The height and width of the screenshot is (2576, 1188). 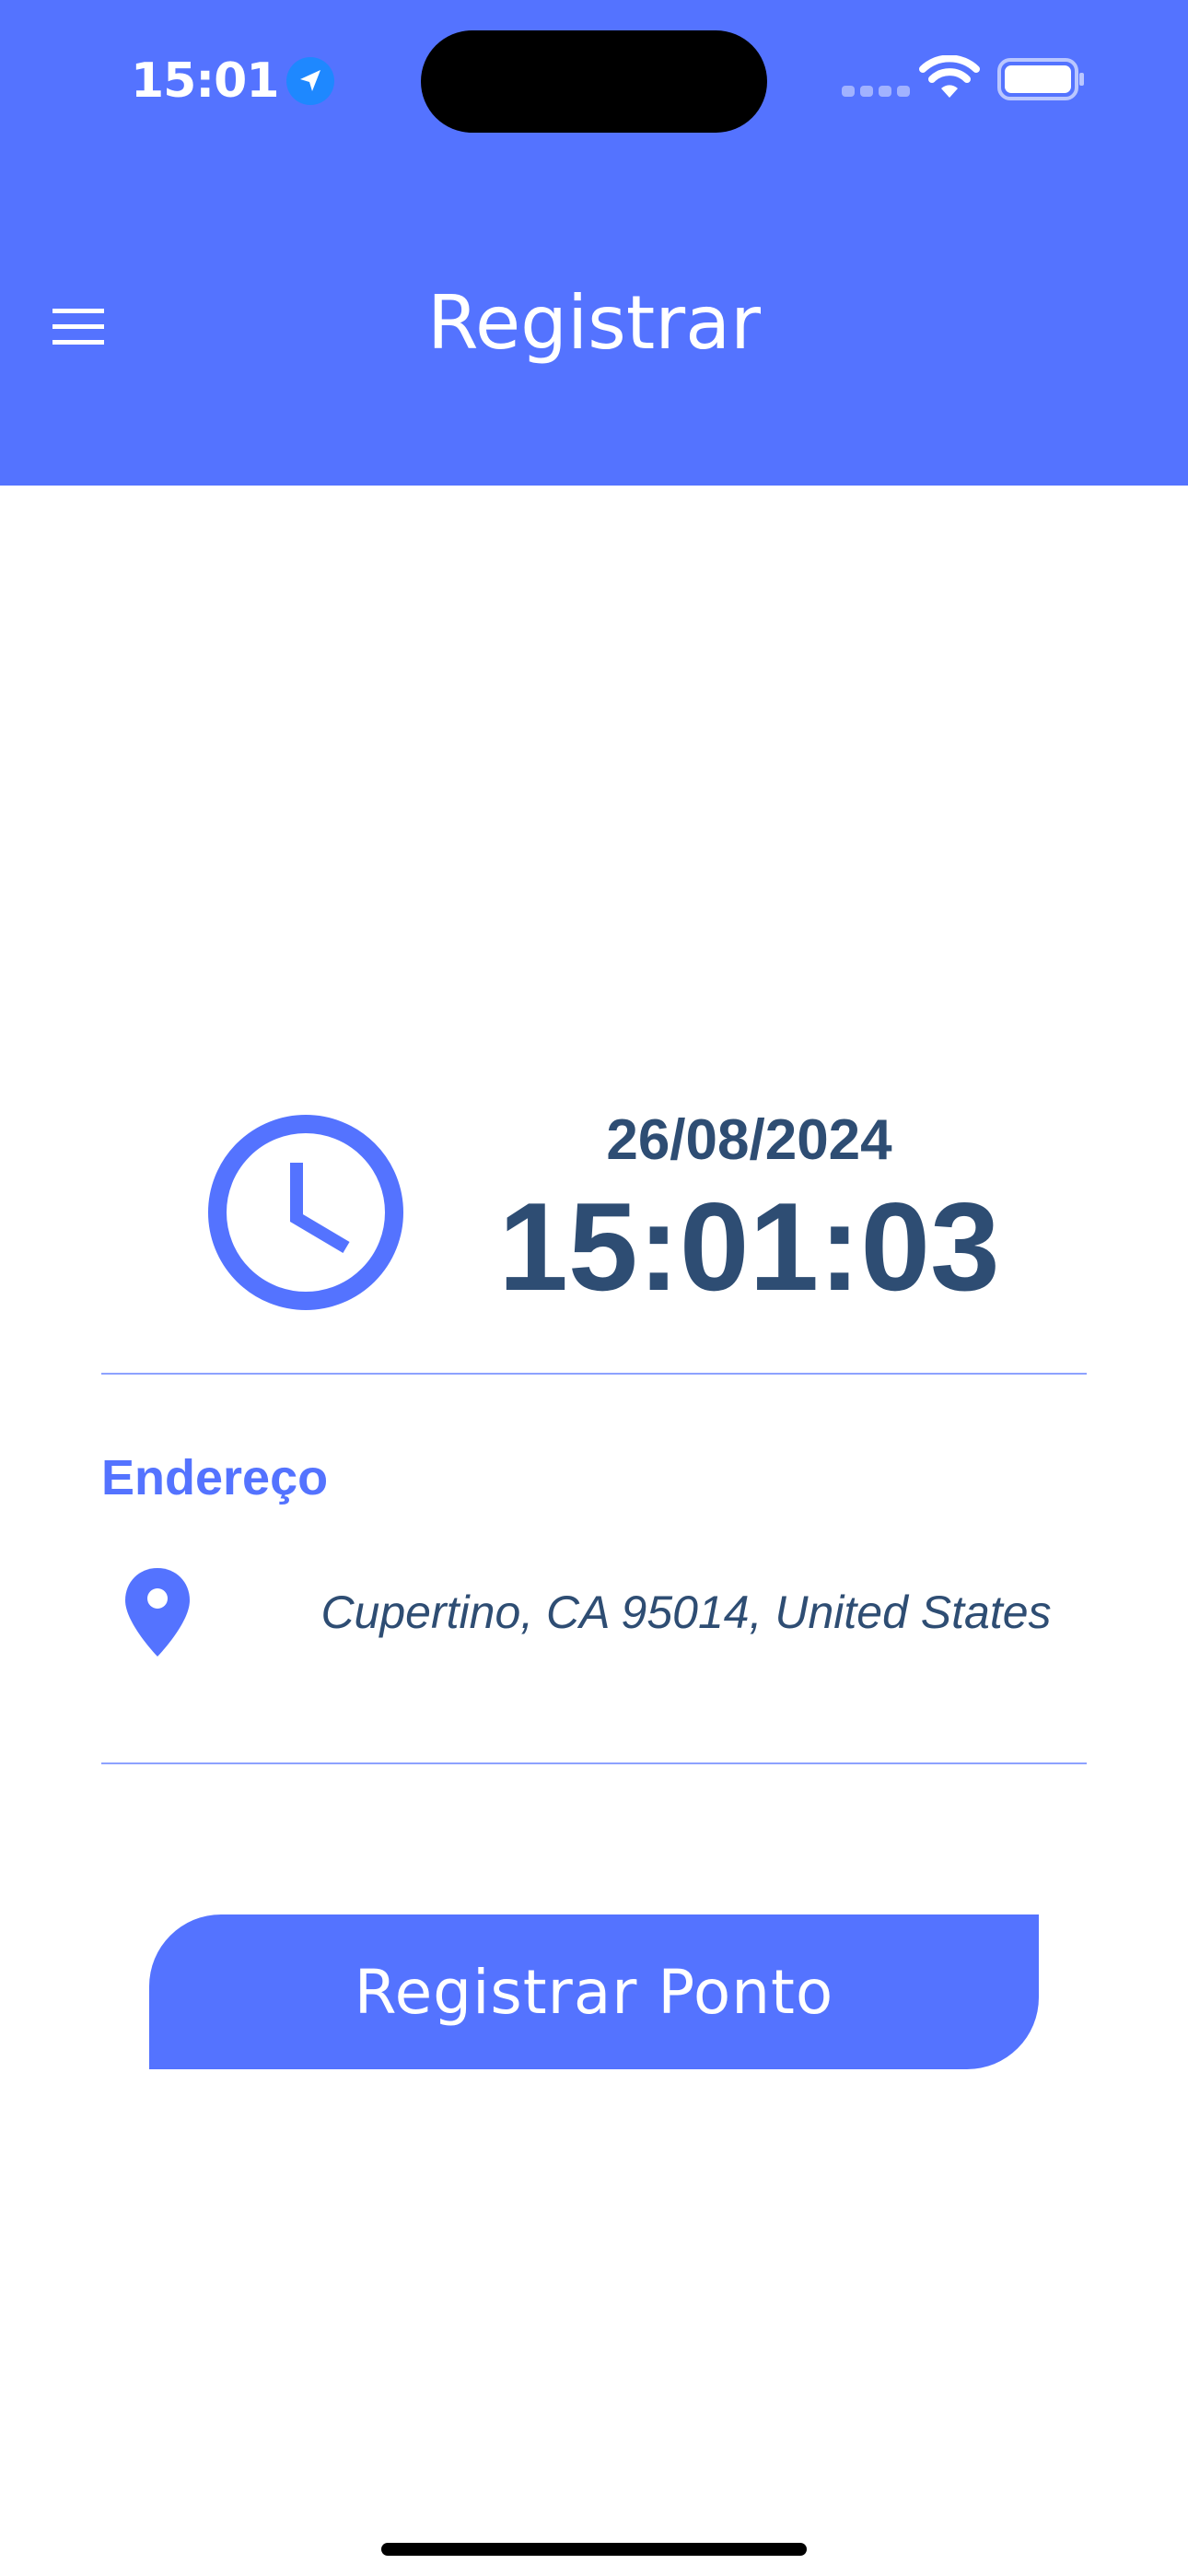 I want to click on divider-bottom, so click(x=594, y=1763).